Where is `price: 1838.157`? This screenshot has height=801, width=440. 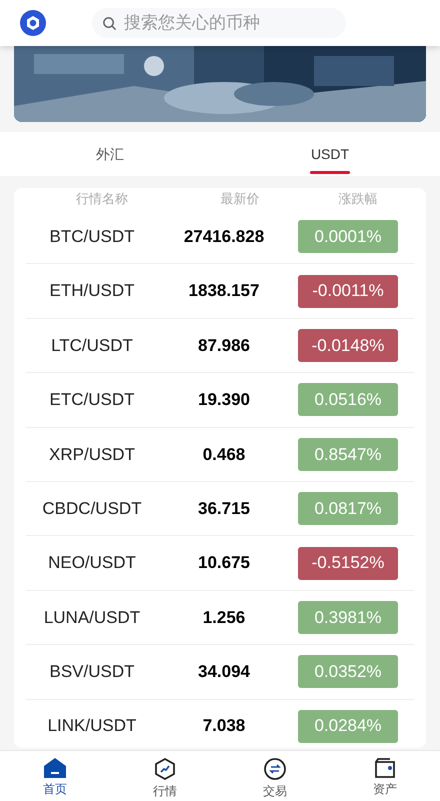
price: 1838.157 is located at coordinates (224, 291).